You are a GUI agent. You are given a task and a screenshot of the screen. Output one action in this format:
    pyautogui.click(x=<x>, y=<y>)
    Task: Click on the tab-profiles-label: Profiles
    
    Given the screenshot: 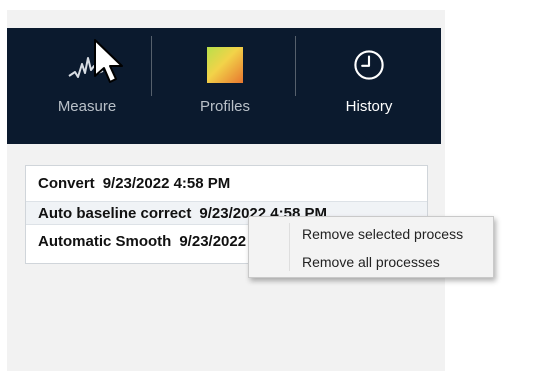 What is the action you would take?
    pyautogui.click(x=225, y=106)
    